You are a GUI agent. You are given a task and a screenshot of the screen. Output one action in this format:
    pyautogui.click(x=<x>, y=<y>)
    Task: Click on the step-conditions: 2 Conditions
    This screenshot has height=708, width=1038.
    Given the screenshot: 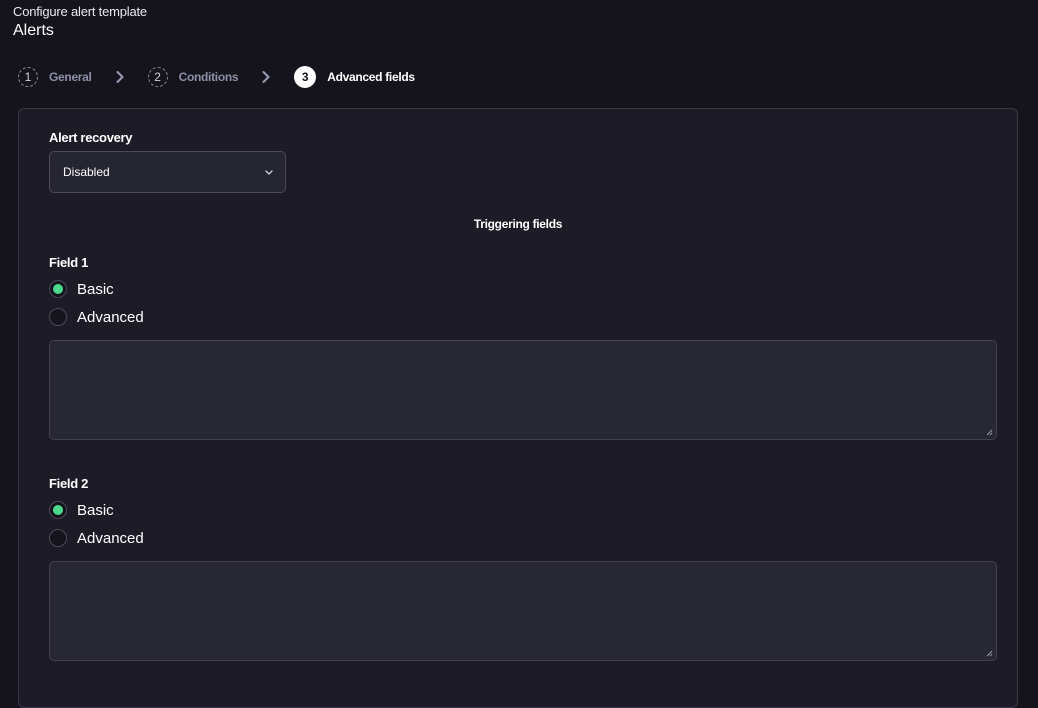 What is the action you would take?
    pyautogui.click(x=193, y=77)
    